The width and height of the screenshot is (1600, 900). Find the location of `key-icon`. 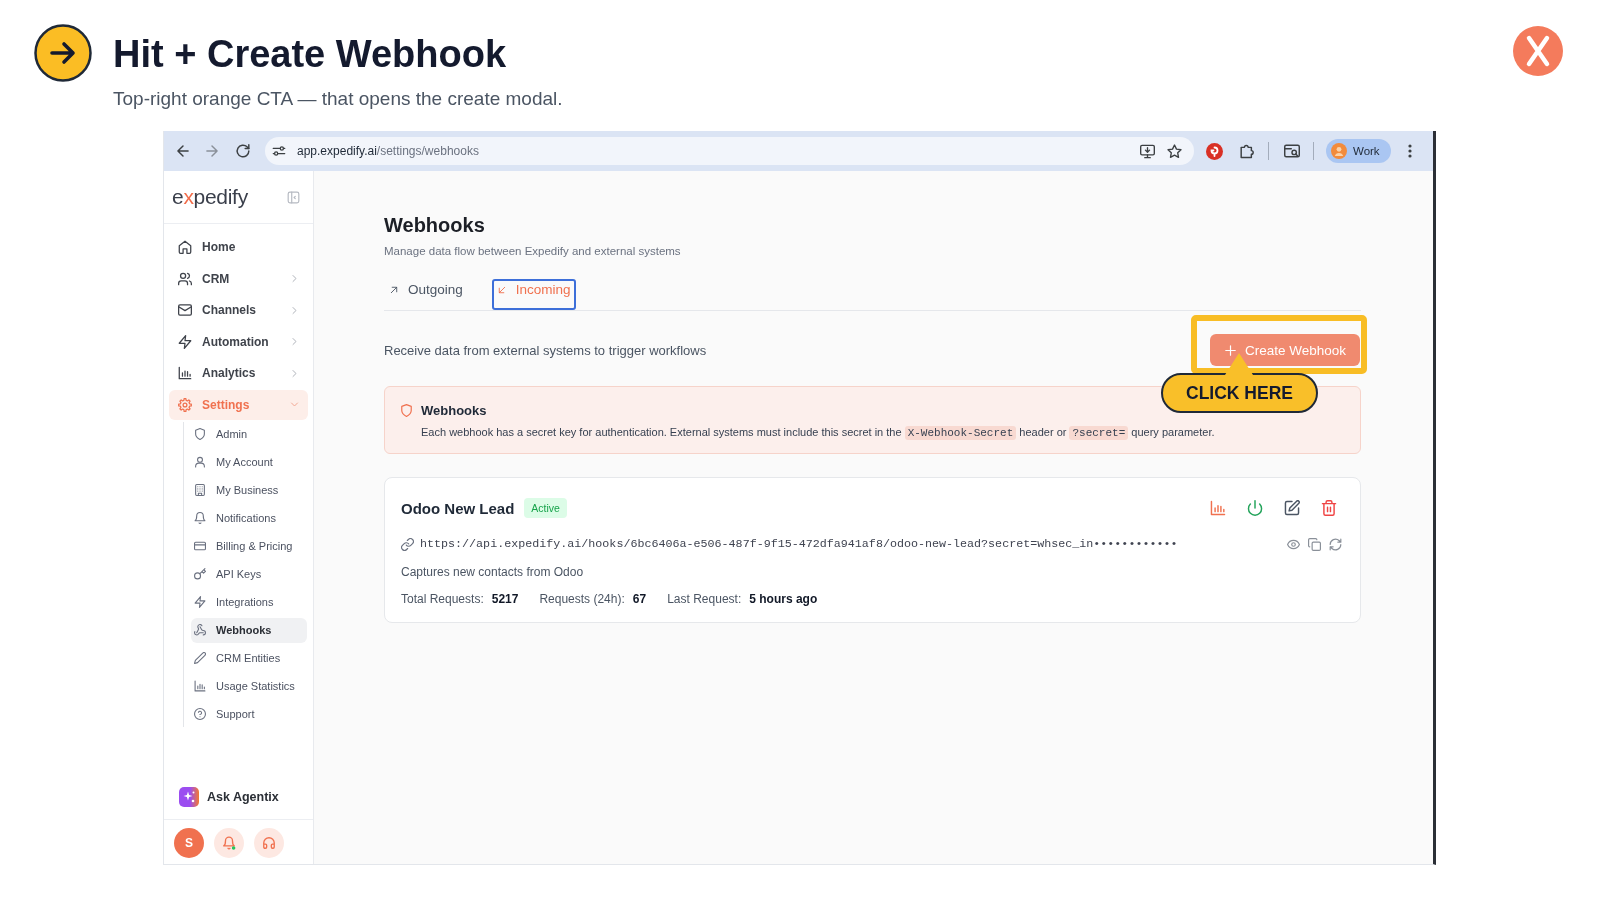

key-icon is located at coordinates (200, 574).